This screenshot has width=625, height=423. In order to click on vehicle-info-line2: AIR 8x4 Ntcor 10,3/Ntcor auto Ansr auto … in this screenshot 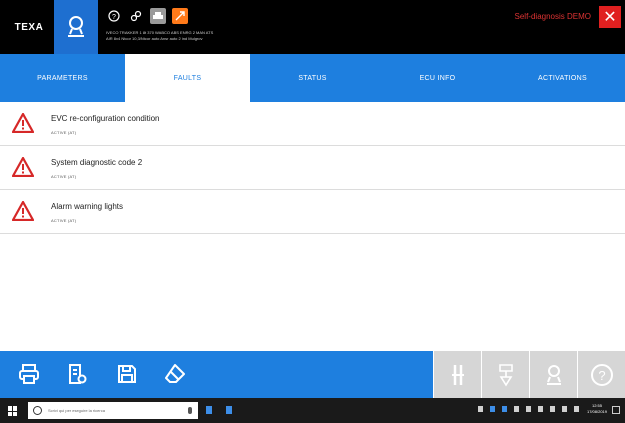, I will do `click(154, 38)`.